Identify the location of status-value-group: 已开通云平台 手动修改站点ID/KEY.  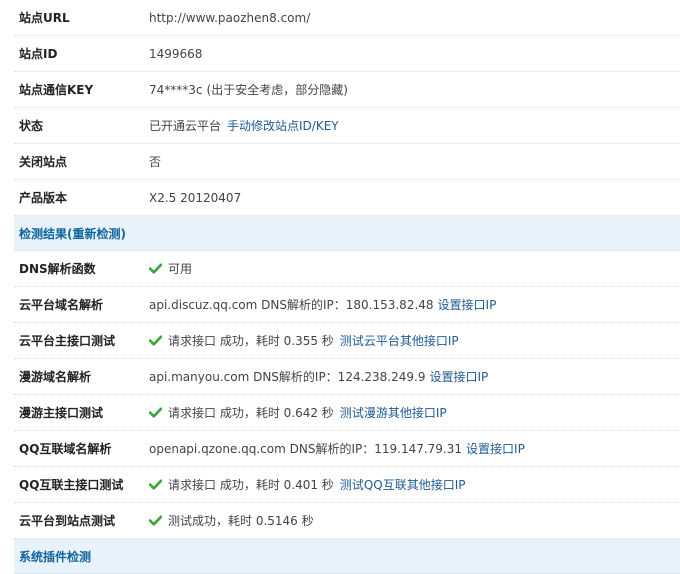
(244, 125).